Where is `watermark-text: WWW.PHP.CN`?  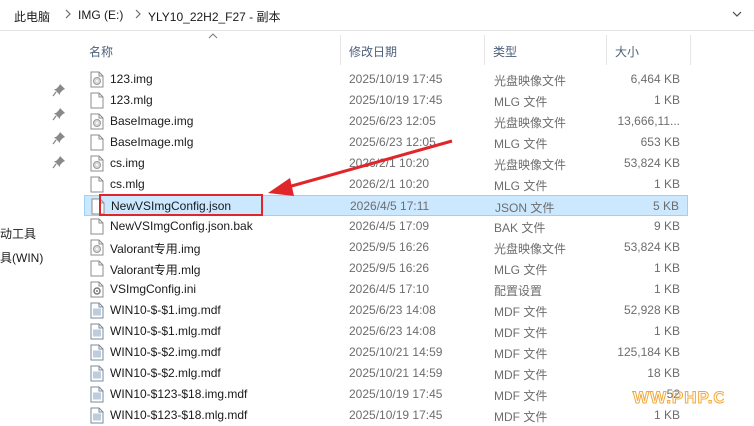 watermark-text: WWW.PHP.CN is located at coordinates (678, 397).